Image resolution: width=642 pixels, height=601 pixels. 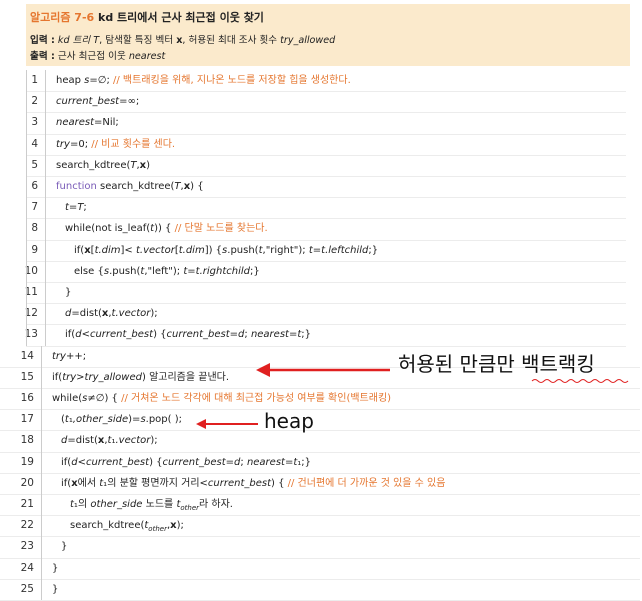 I want to click on backtrack-arrowhead, so click(x=263, y=370).